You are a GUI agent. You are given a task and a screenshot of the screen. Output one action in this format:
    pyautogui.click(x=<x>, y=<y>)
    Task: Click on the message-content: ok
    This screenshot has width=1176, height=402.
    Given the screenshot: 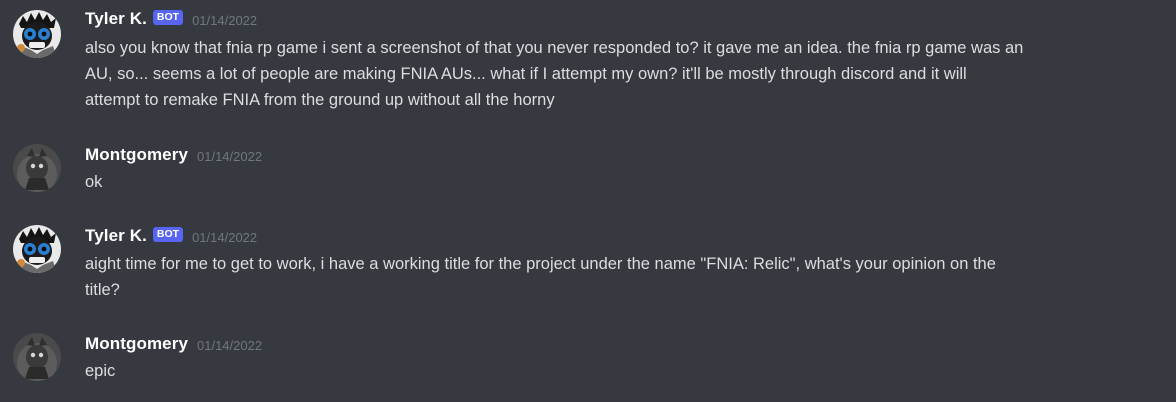 What is the action you would take?
    pyautogui.click(x=94, y=182)
    